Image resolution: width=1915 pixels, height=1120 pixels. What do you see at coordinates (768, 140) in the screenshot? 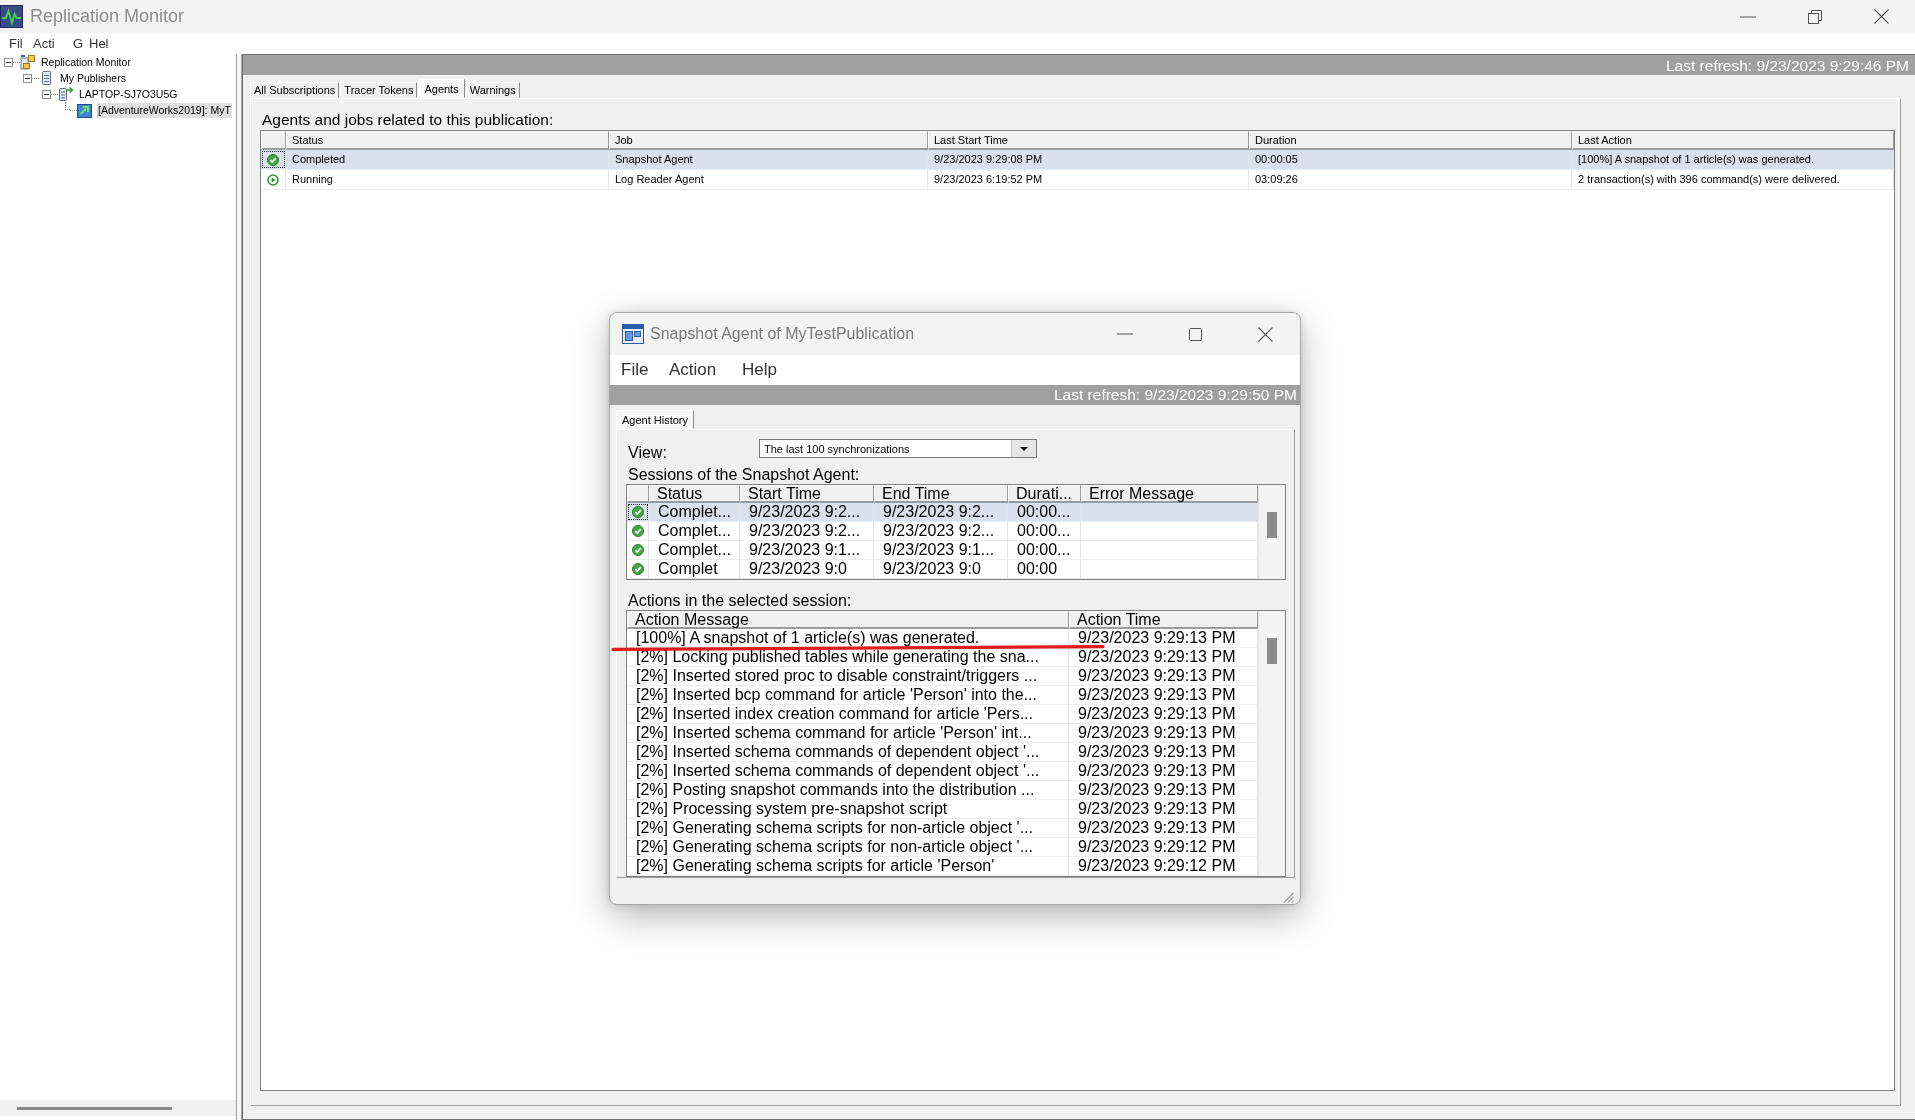
I see `column-header: Job` at bounding box center [768, 140].